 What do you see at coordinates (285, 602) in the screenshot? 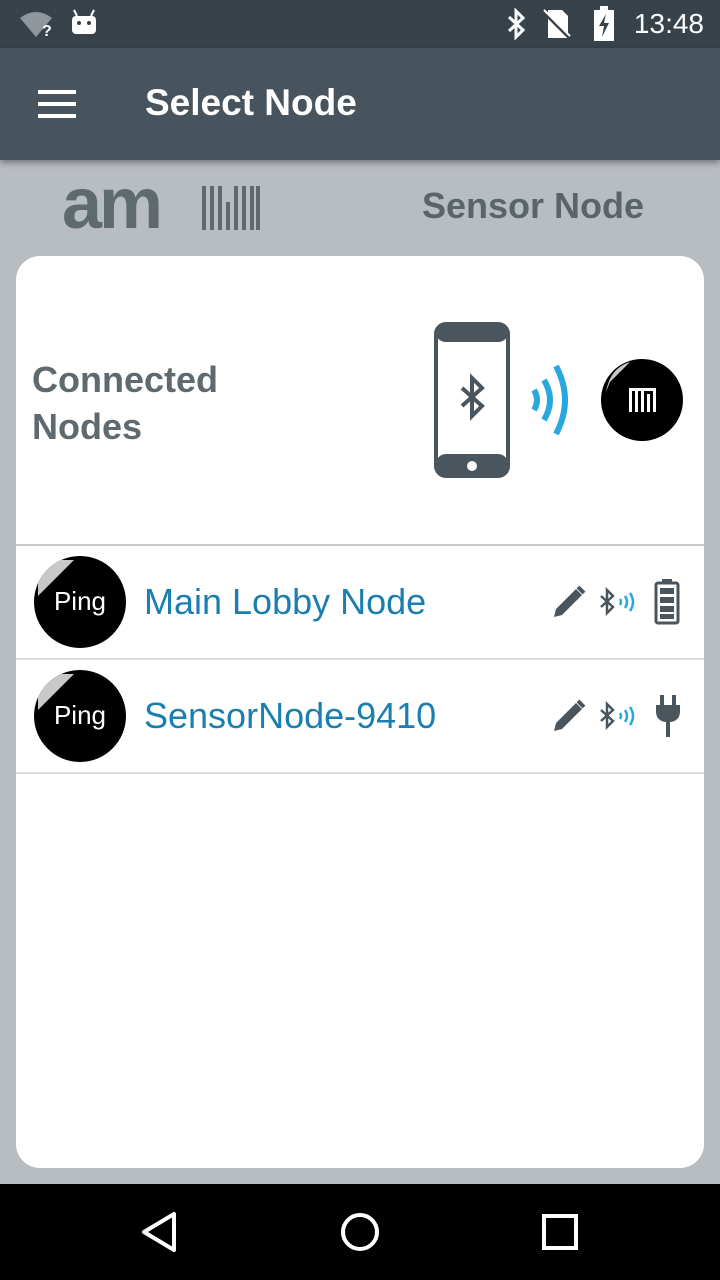
I see `node-name: Main Lobby Node` at bounding box center [285, 602].